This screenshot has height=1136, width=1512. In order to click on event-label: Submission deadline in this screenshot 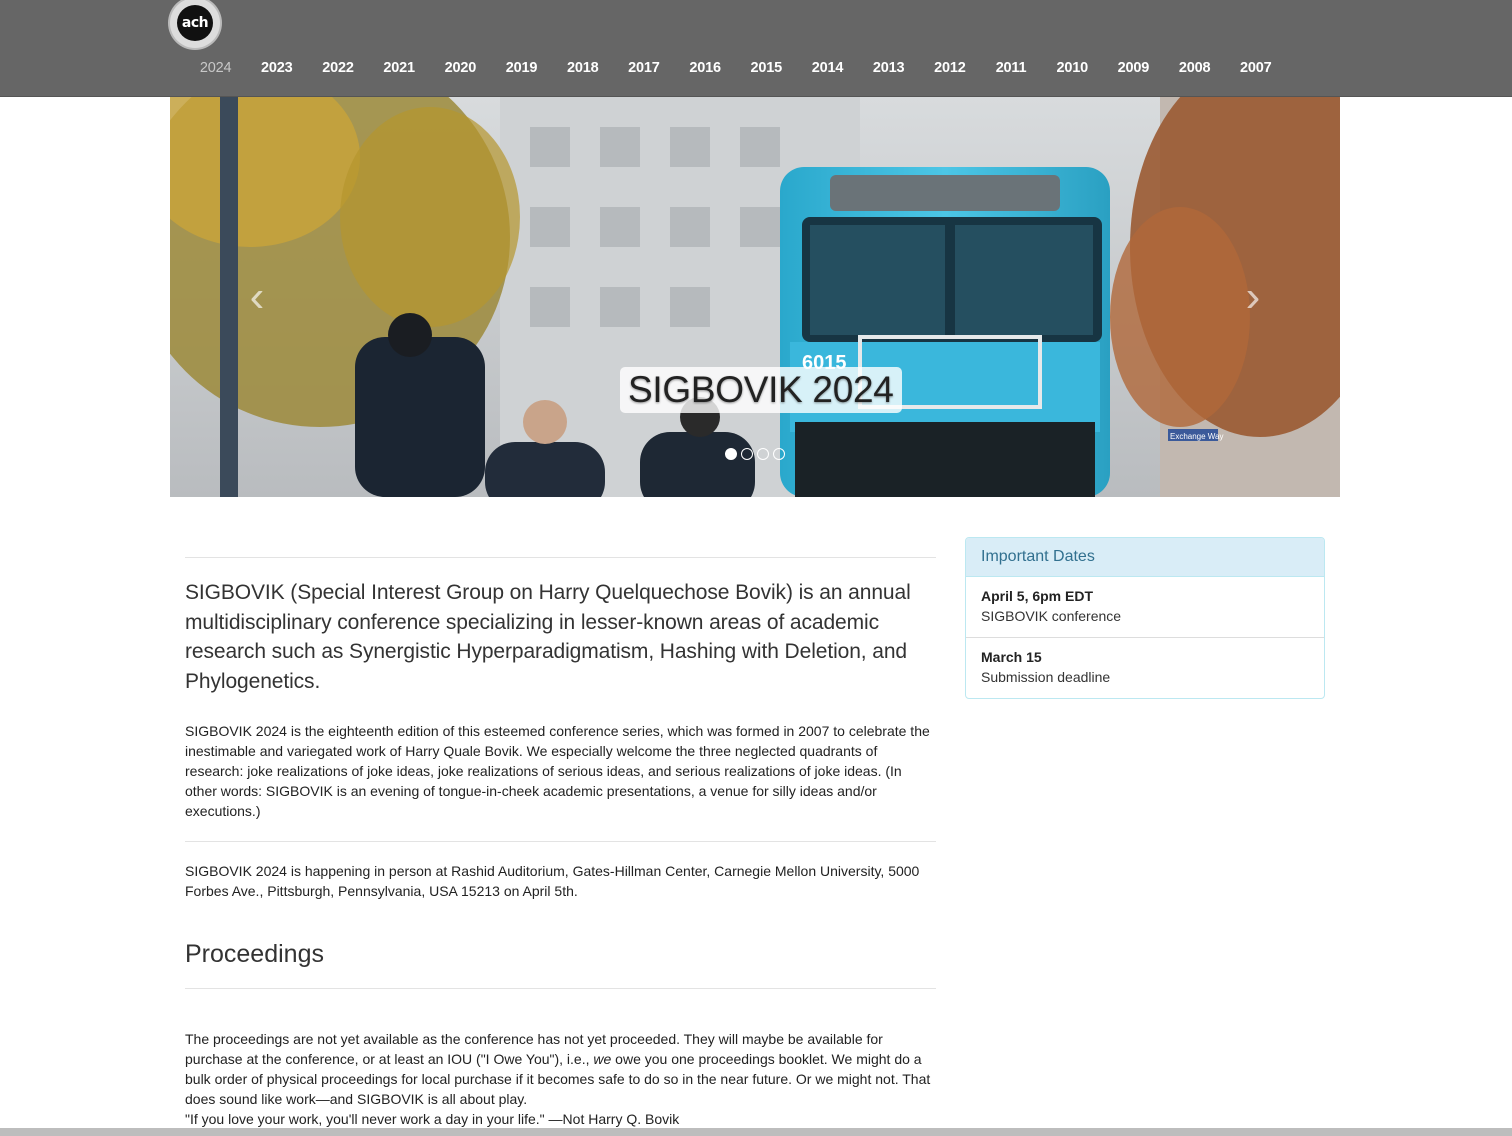, I will do `click(1046, 677)`.